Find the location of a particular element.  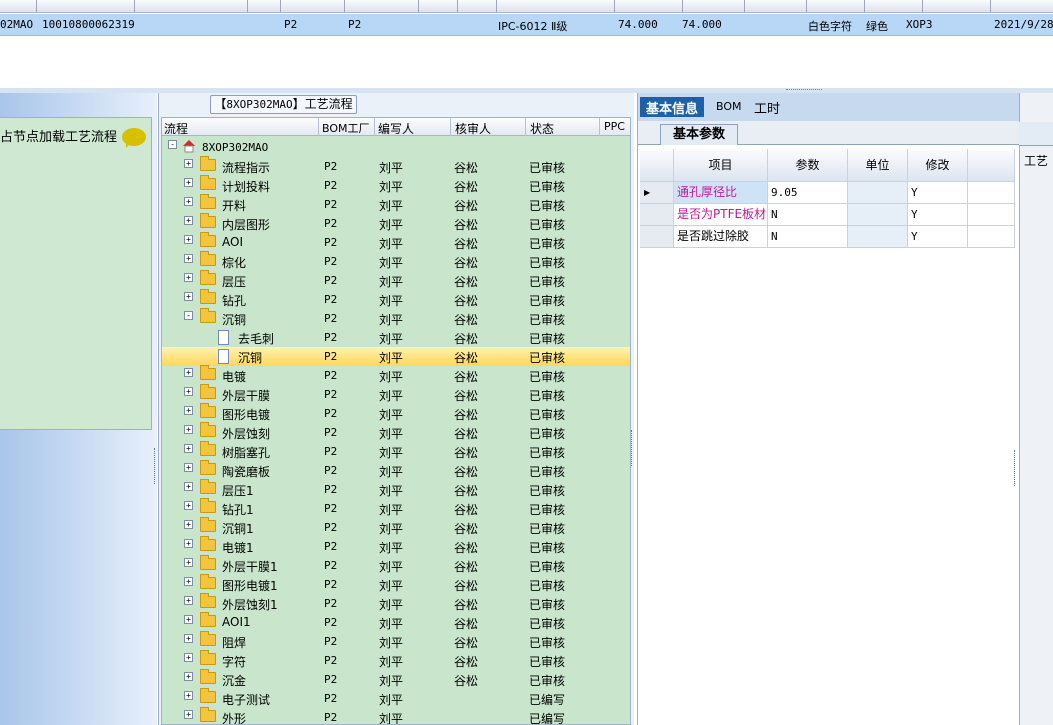

tab-basic-info: 基本信息 is located at coordinates (672, 107).